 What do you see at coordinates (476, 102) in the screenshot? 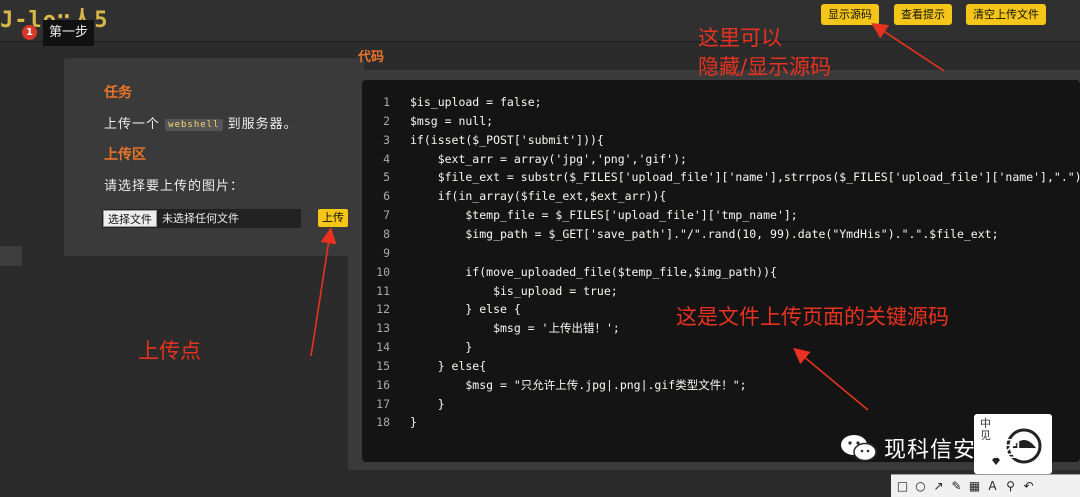
I see `code-text: $is_upload = false;` at bounding box center [476, 102].